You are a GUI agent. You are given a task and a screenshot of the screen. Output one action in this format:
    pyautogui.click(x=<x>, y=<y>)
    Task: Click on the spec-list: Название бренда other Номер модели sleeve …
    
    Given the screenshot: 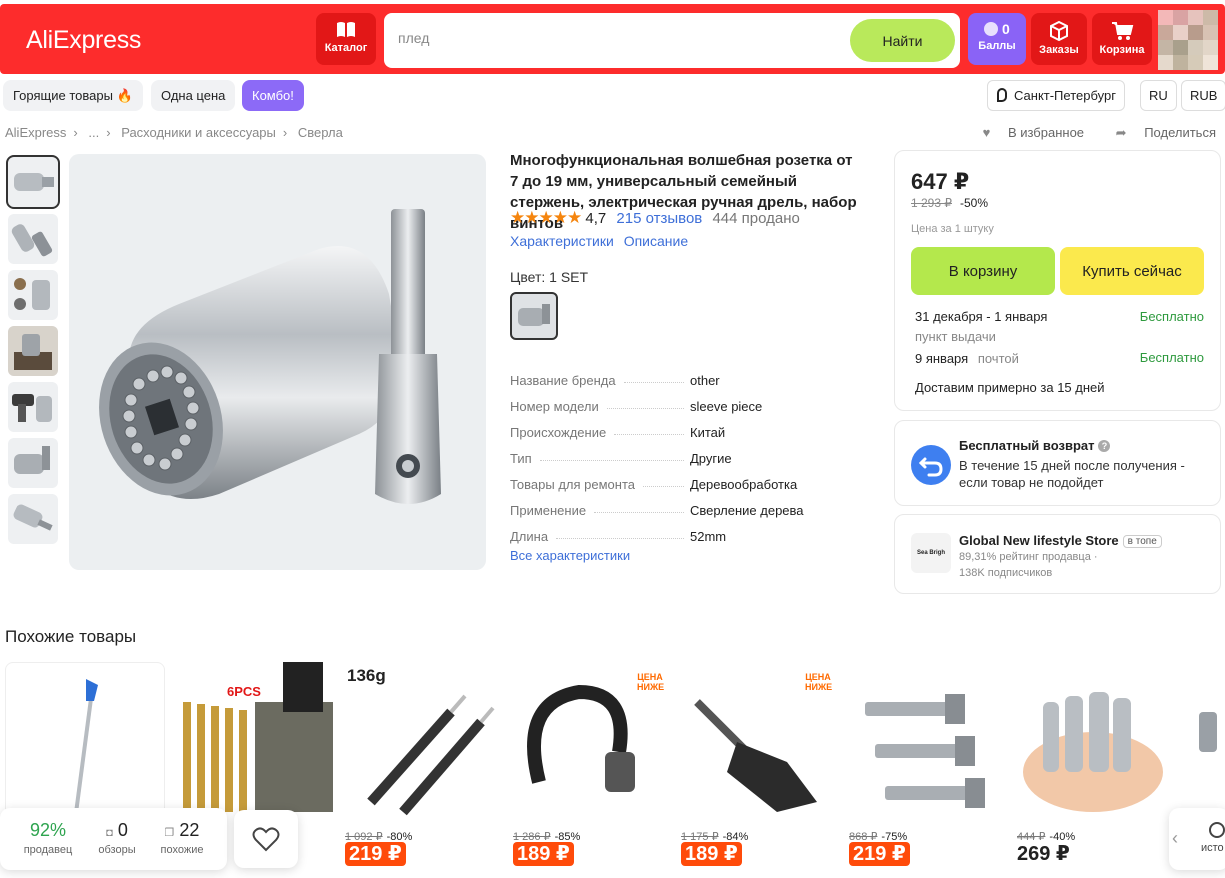 What is the action you would take?
    pyautogui.click(x=690, y=458)
    